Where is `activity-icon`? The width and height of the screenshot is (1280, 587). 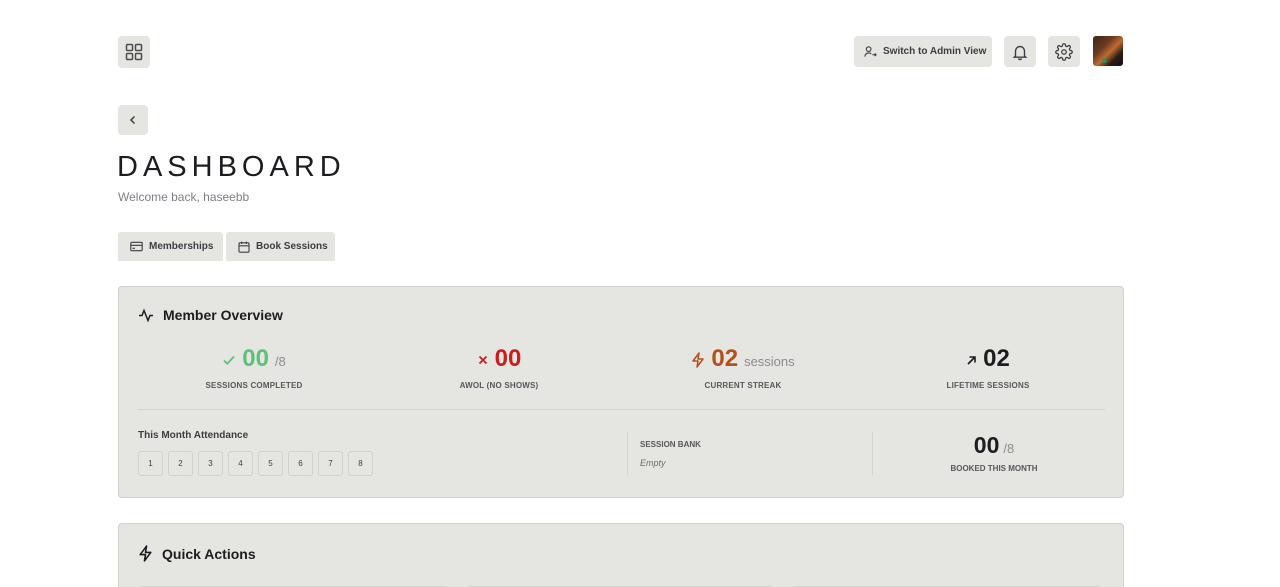
activity-icon is located at coordinates (146, 315).